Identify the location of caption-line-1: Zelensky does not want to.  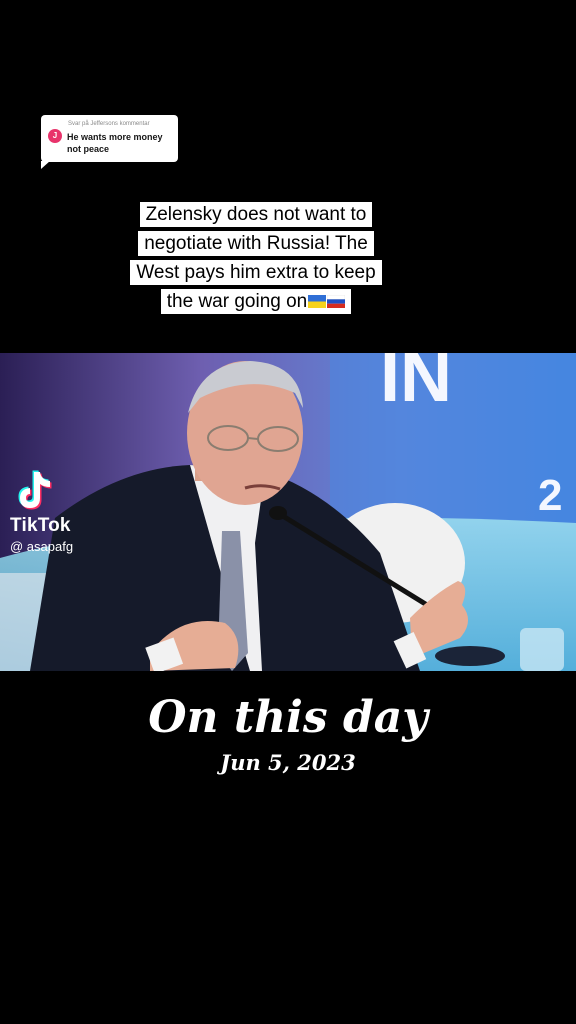
(256, 214).